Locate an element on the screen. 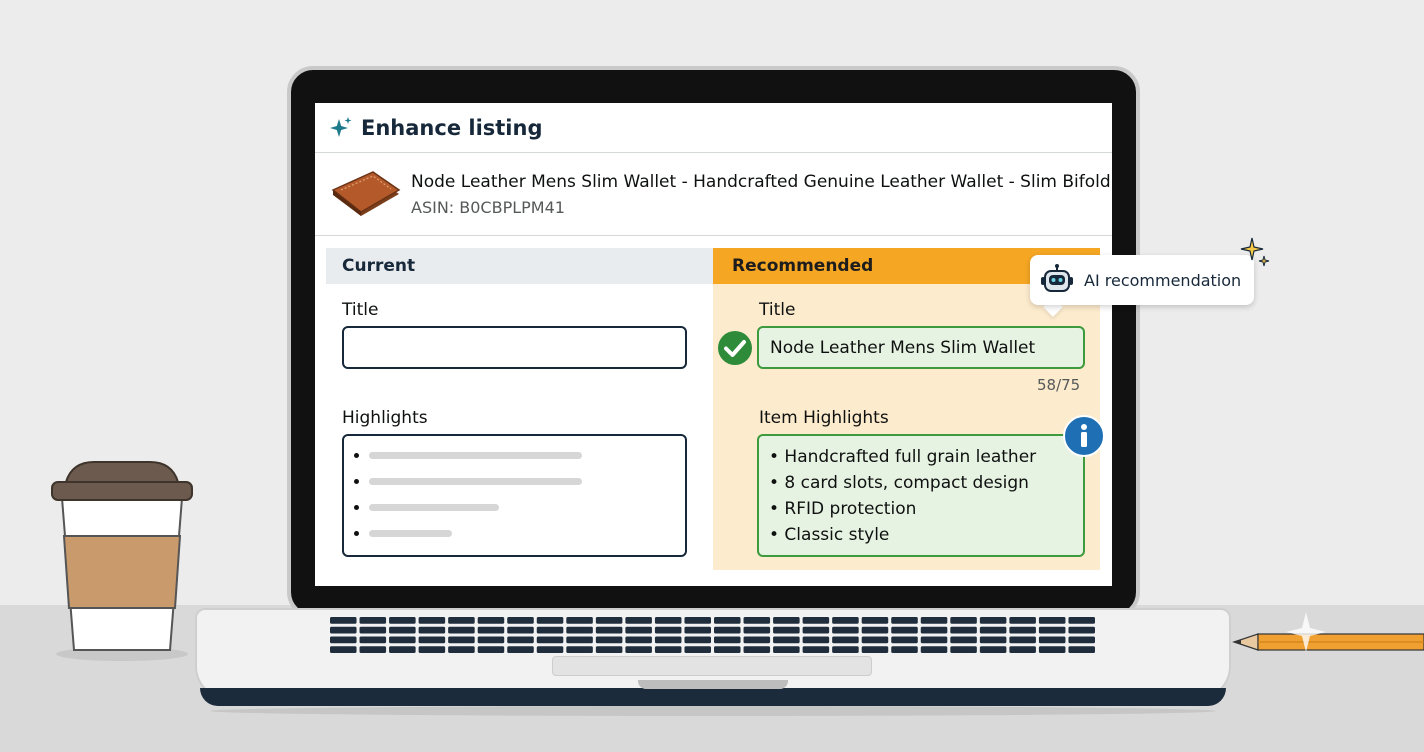  current-highlights-box is located at coordinates (514, 495).